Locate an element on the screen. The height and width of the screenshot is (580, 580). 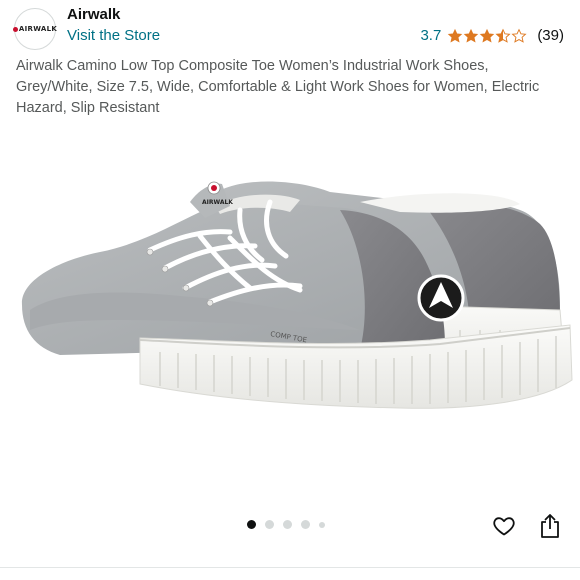
logo-text: AIRWALK is located at coordinates (38, 29).